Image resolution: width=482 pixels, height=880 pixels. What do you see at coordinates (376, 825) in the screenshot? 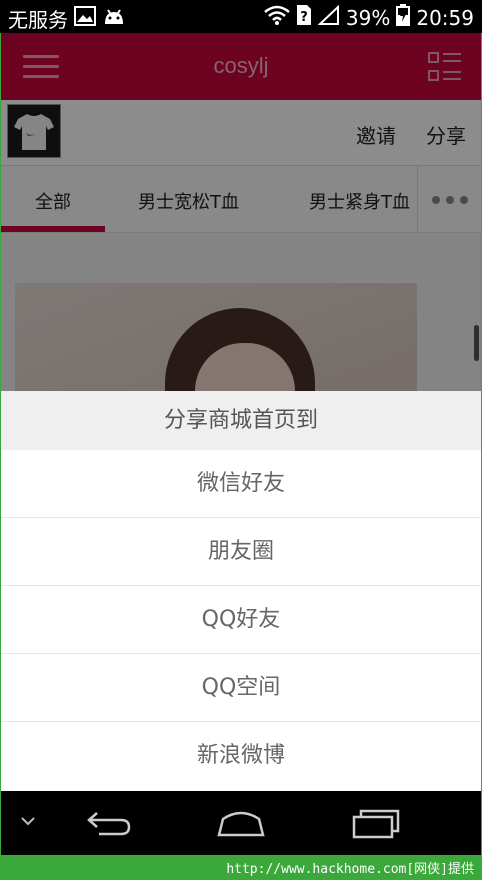
I see `recent-apps-icon` at bounding box center [376, 825].